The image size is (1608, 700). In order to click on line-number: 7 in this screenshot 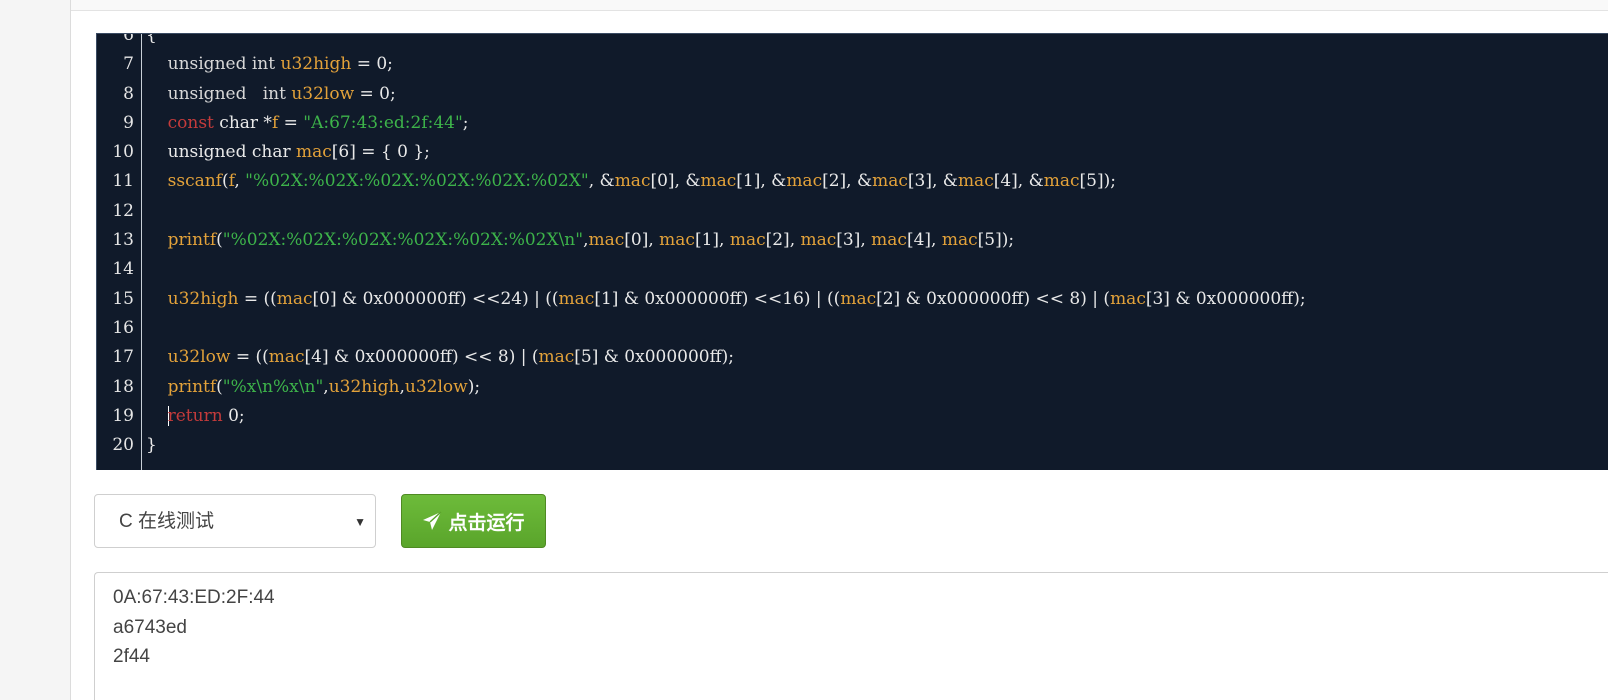, I will do `click(128, 64)`.